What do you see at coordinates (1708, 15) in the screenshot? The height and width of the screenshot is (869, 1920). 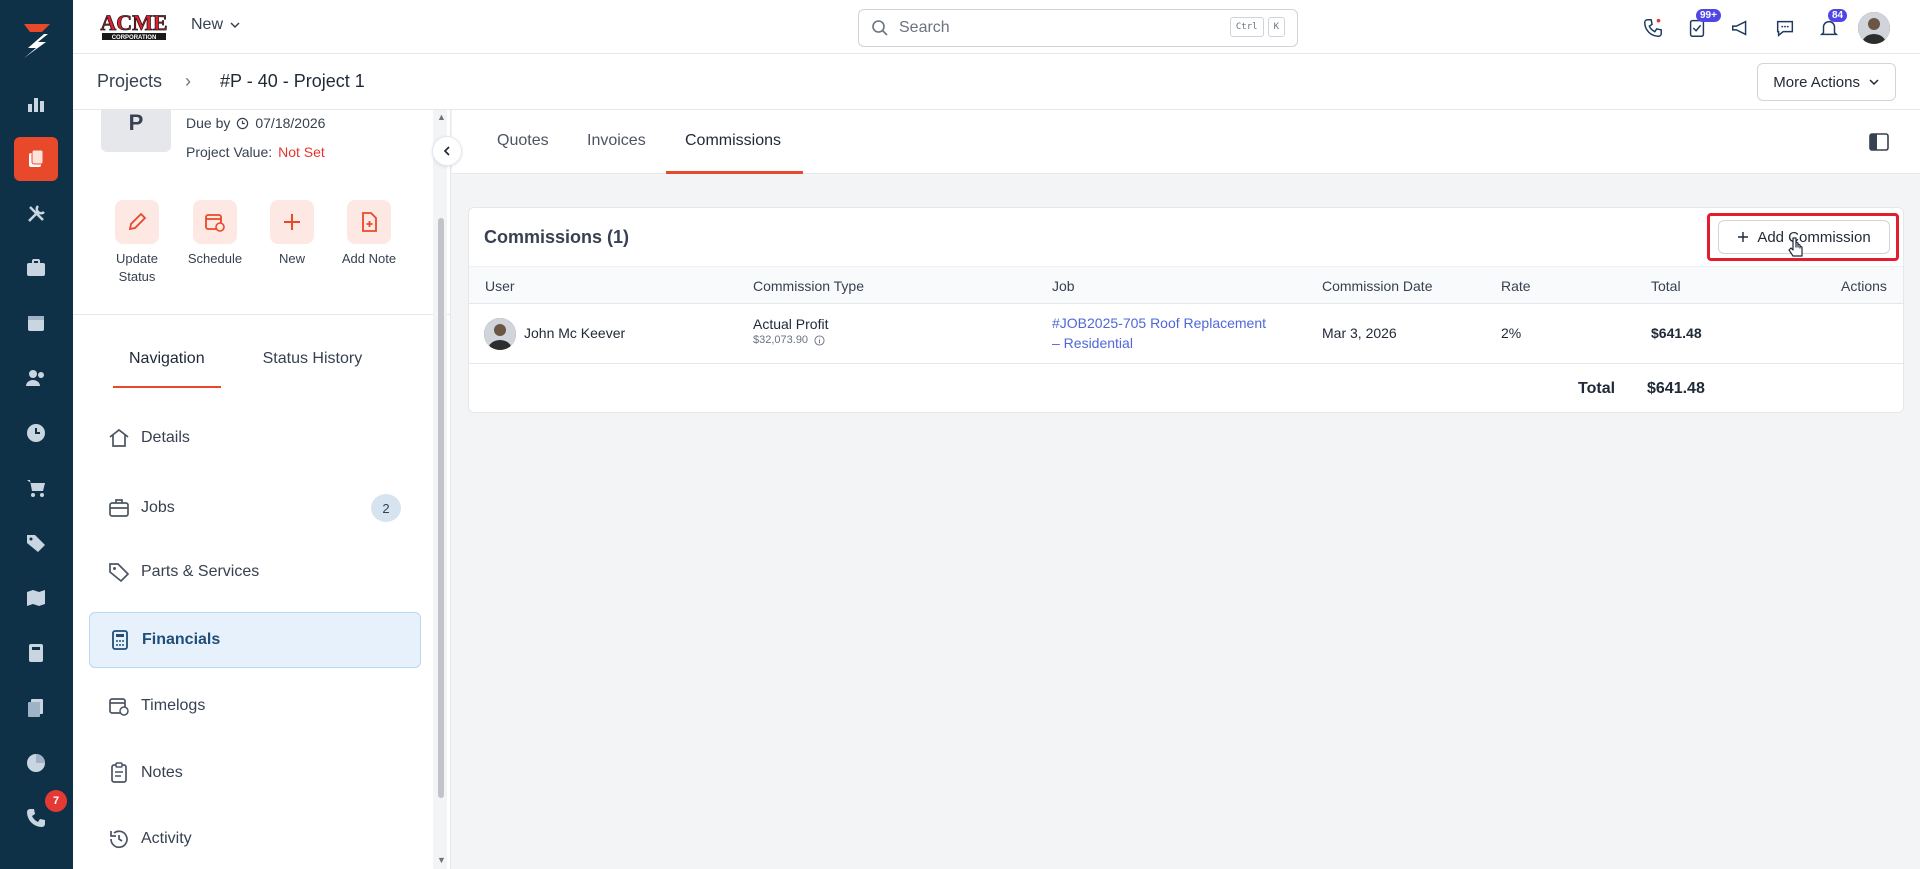 I see `tasks-badge: 99+` at bounding box center [1708, 15].